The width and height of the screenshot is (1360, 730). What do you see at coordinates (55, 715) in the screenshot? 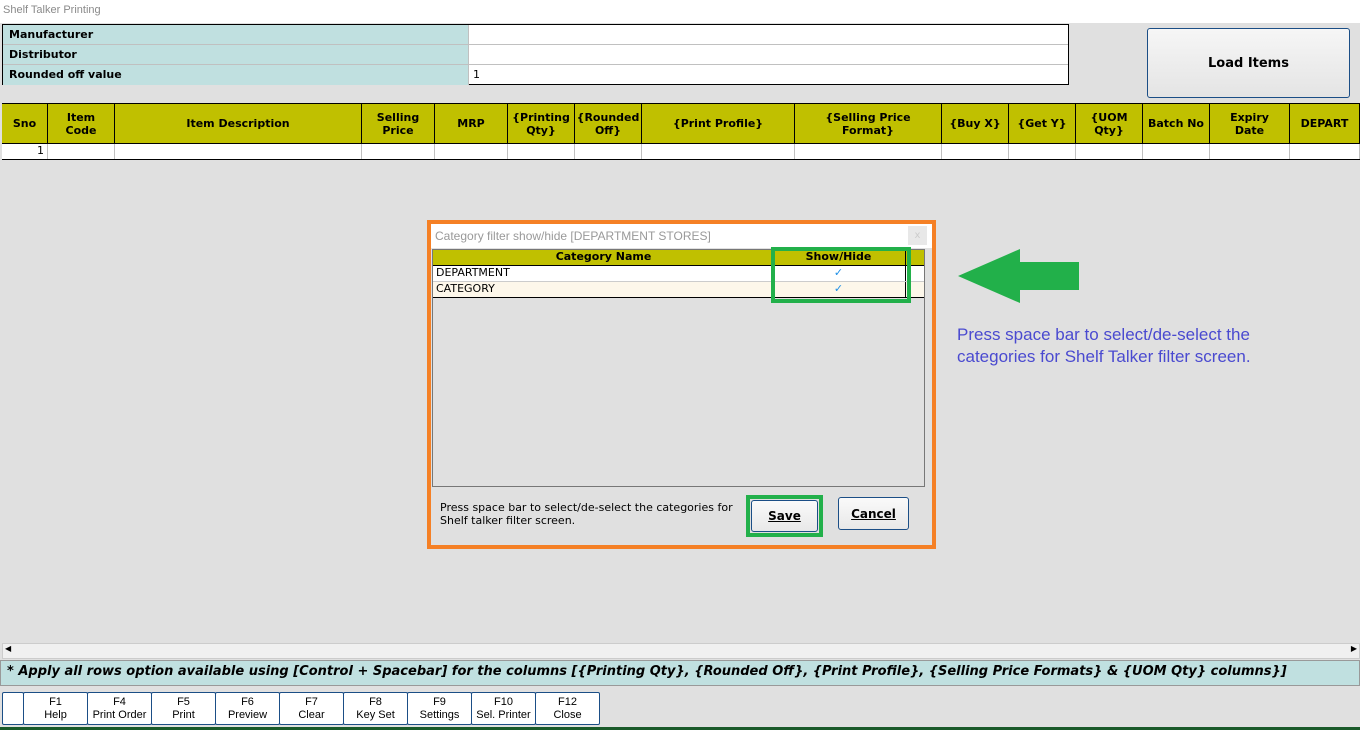
I see `fkey-label: Help` at bounding box center [55, 715].